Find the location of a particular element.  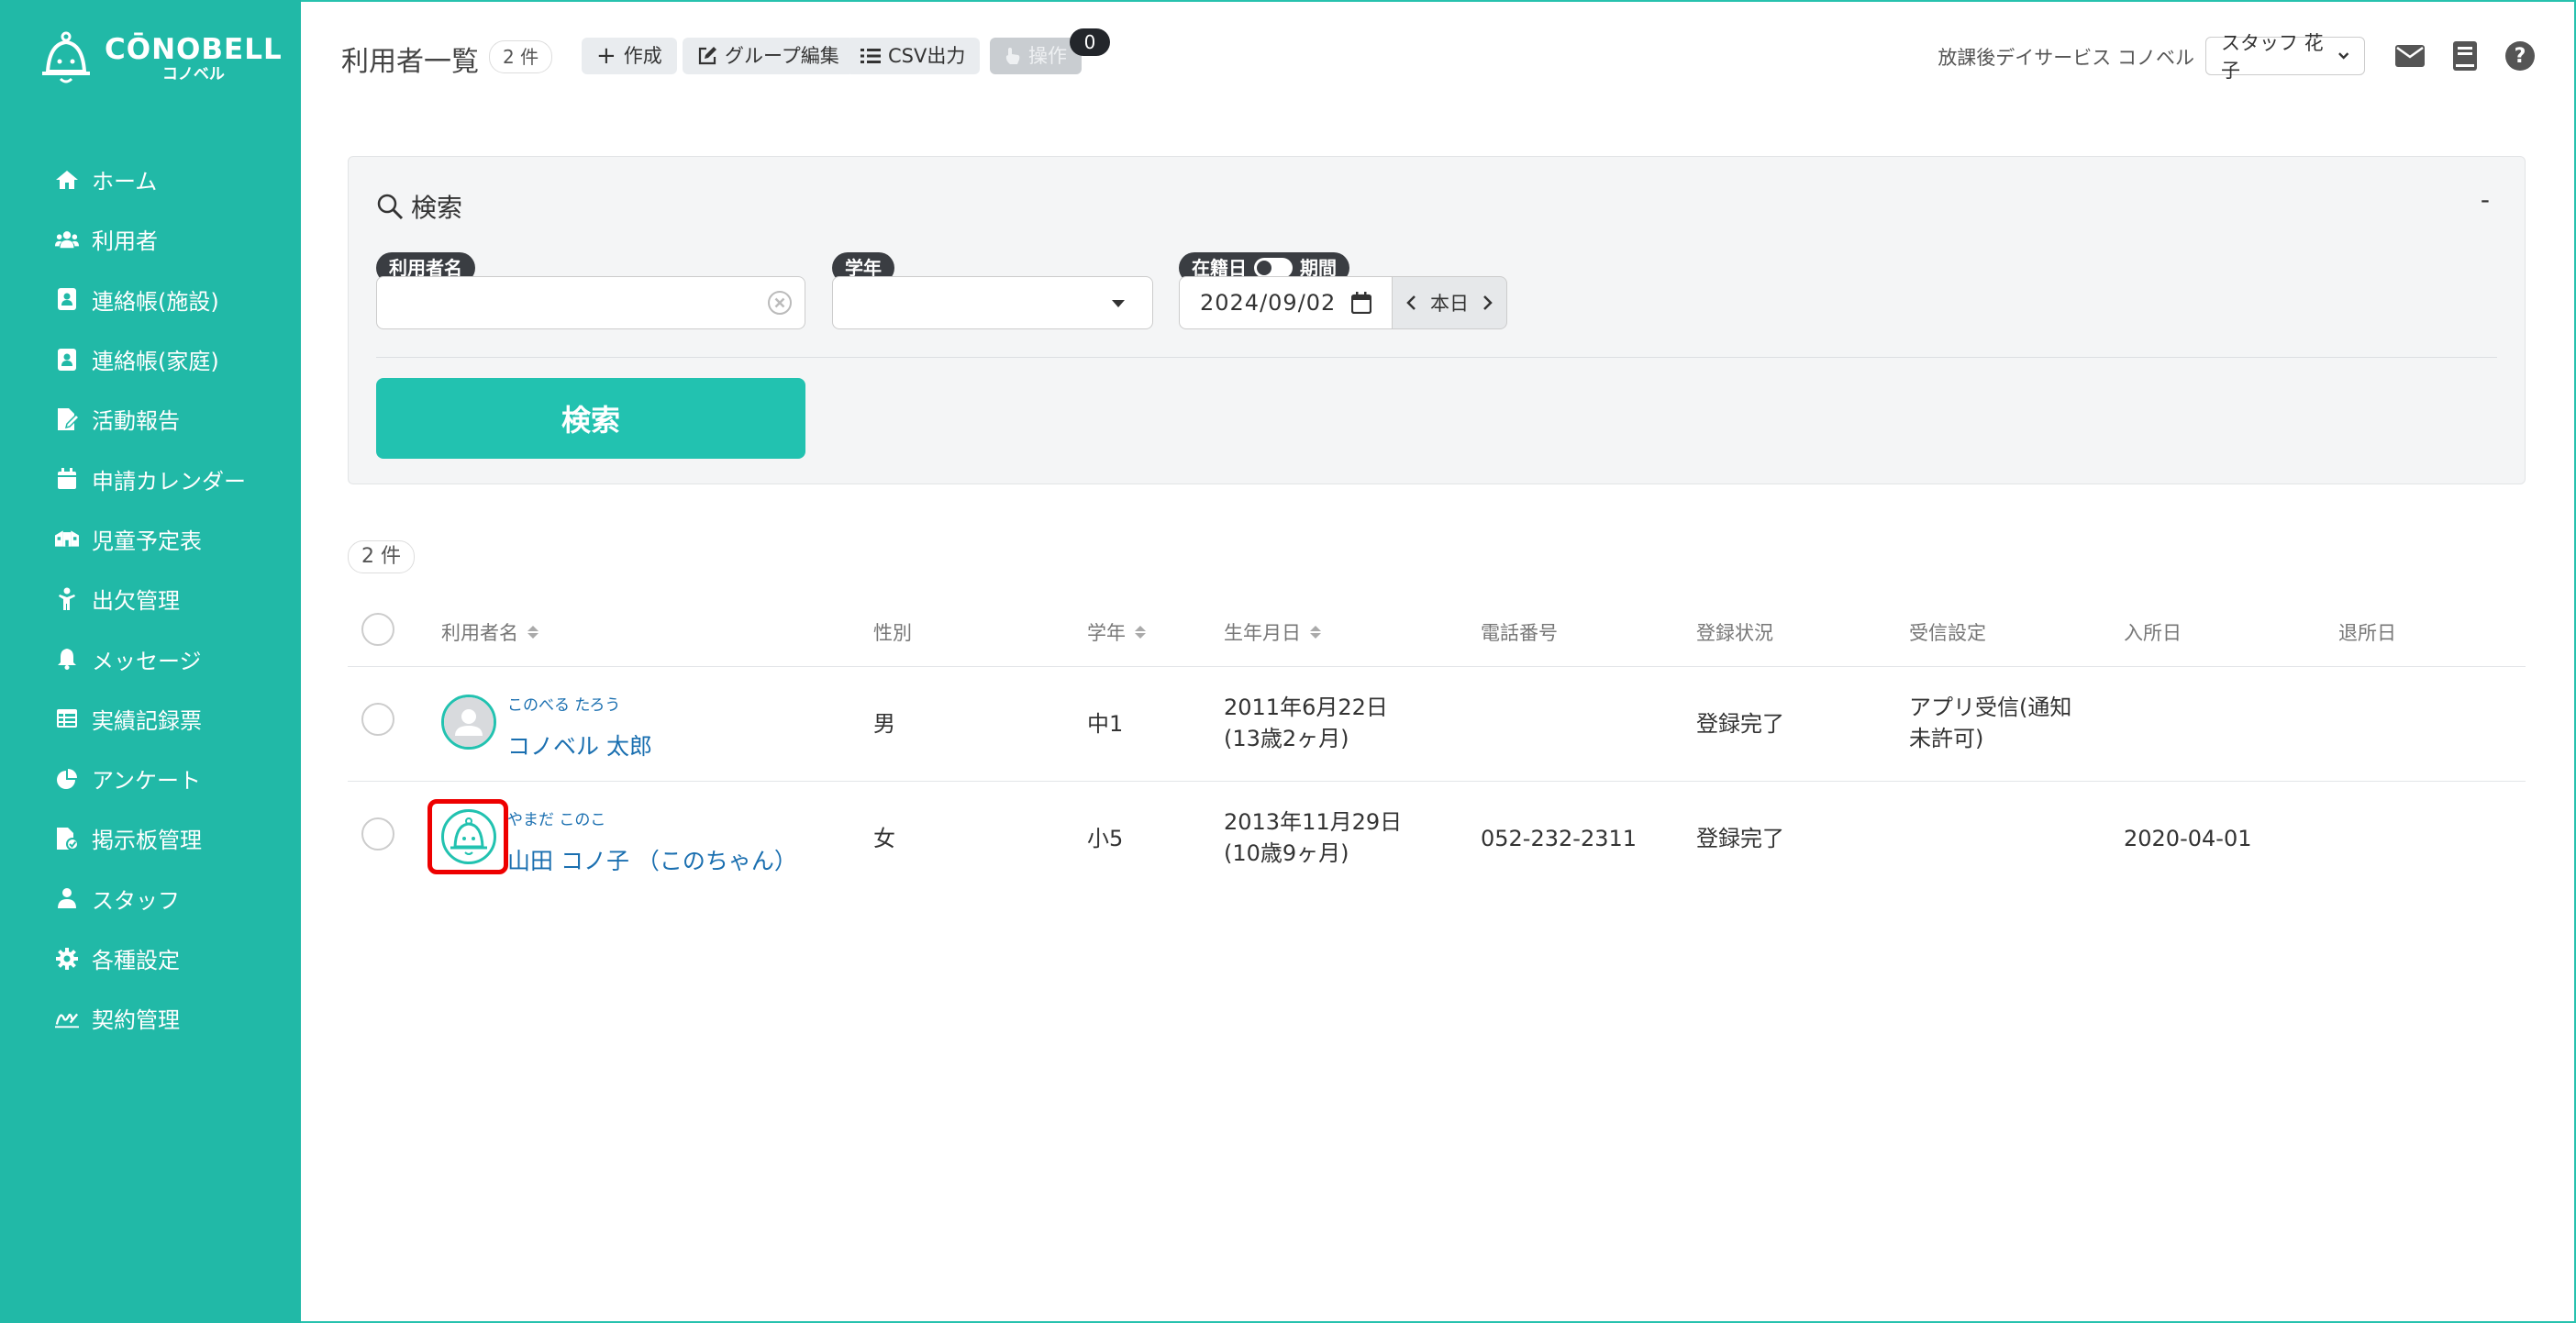

sidebar-item-contract: 契約管理 is located at coordinates (150, 1018).